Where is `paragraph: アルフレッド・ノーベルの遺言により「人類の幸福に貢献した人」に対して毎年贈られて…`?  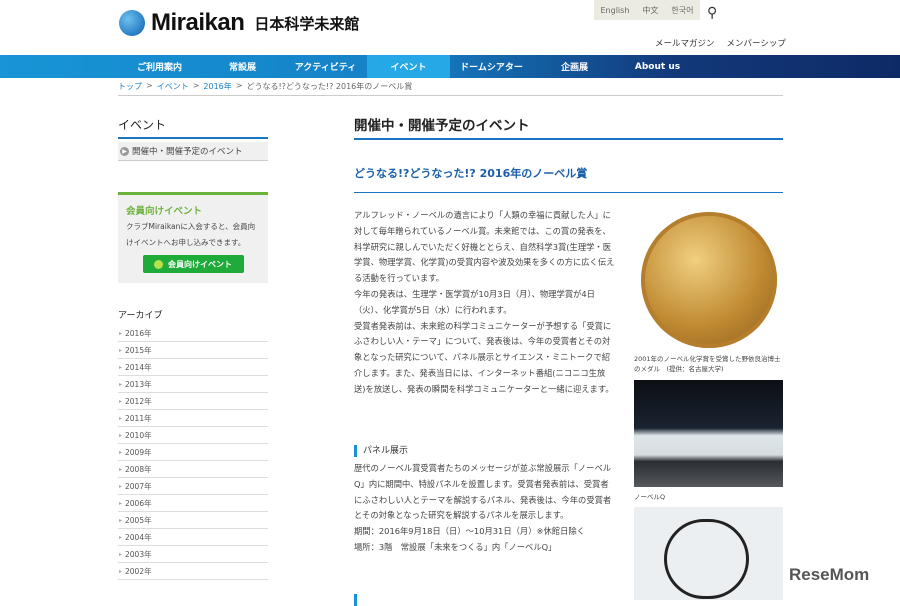 paragraph: アルフレッド・ノーベルの遺言により「人類の幸福に貢献した人」に対して毎年贈られて… is located at coordinates (484, 247).